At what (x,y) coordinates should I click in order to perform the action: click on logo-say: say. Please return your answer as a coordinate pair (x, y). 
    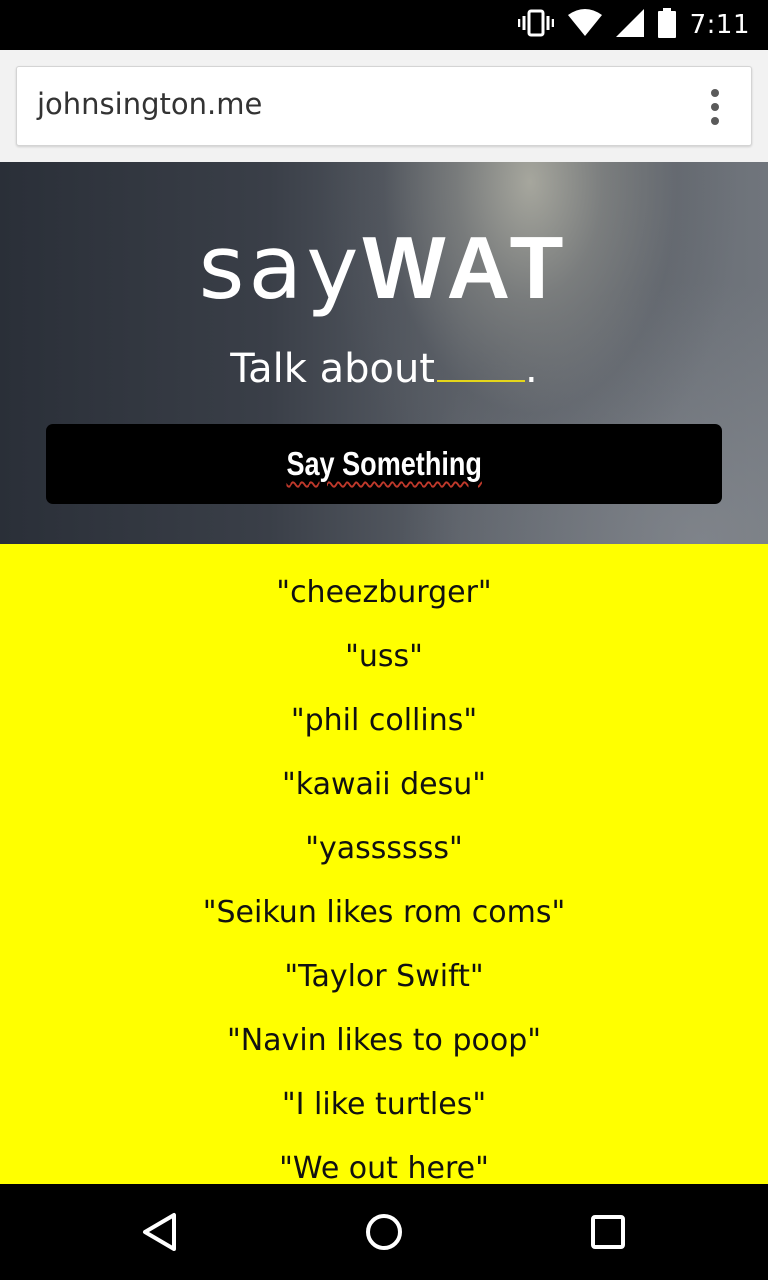
    Looking at the image, I should click on (280, 267).